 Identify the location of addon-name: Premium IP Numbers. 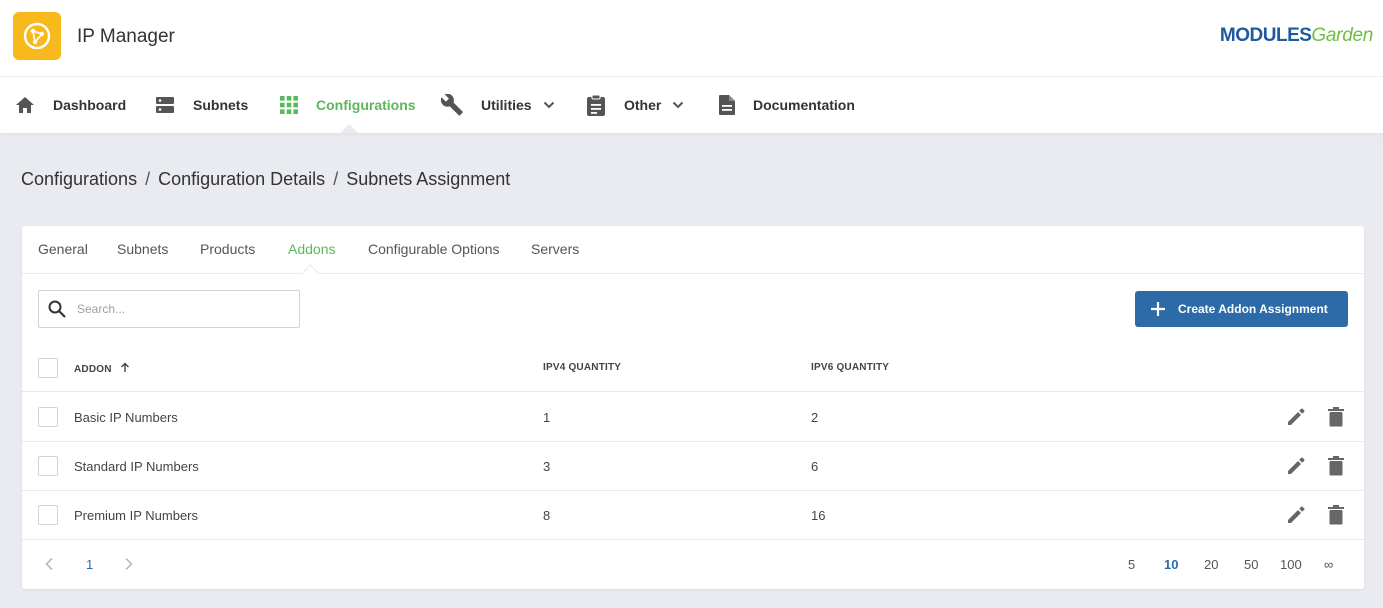
(136, 515).